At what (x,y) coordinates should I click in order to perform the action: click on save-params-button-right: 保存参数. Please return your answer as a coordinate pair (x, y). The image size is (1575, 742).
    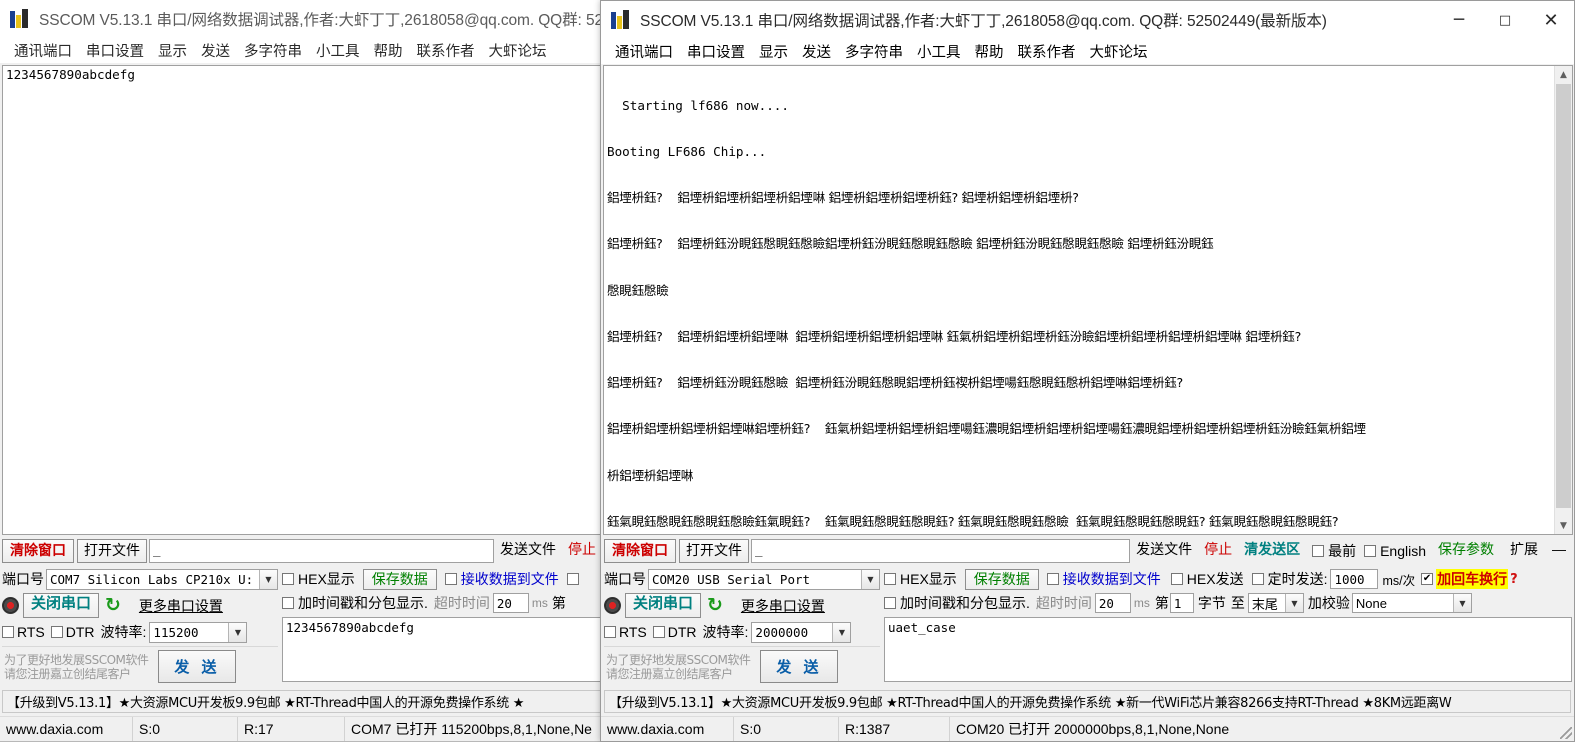
    Looking at the image, I should click on (1466, 551).